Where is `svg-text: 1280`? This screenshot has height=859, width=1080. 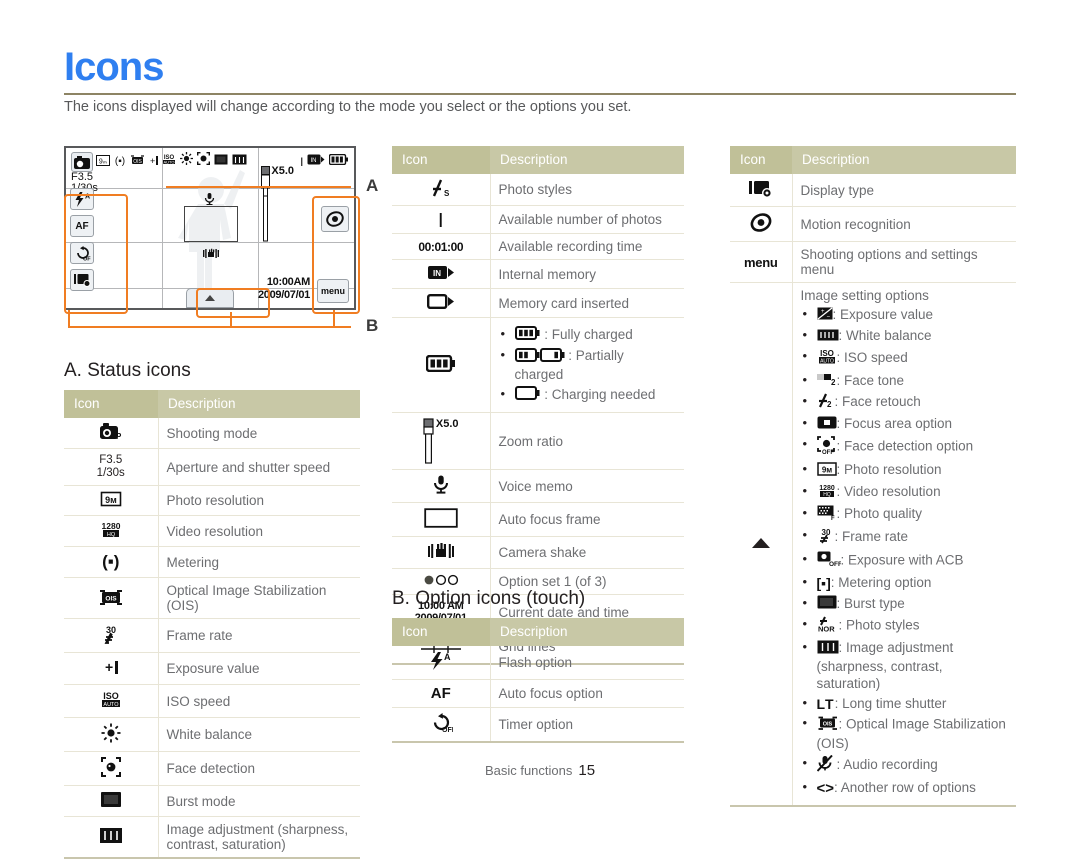 svg-text: 1280 is located at coordinates (827, 488).